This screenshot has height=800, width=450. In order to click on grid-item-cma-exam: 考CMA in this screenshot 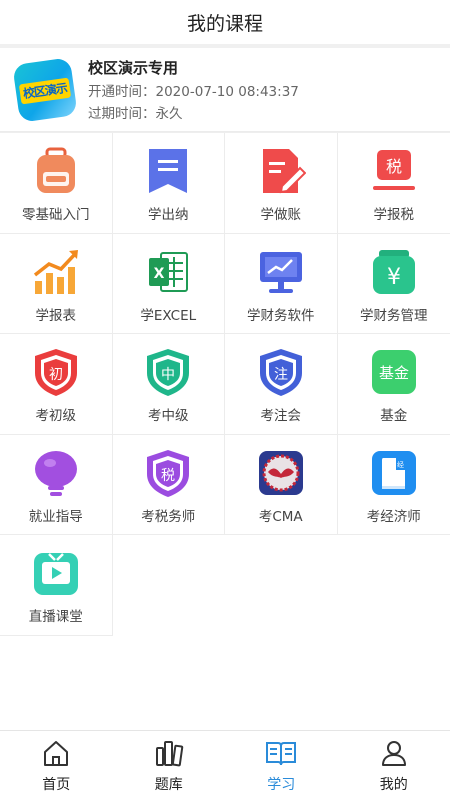, I will do `click(281, 484)`.